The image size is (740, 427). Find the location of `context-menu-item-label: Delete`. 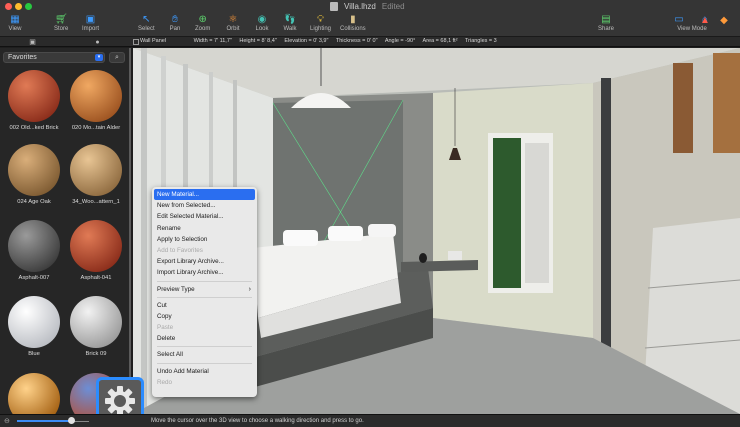

context-menu-item-label: Delete is located at coordinates (166, 339).